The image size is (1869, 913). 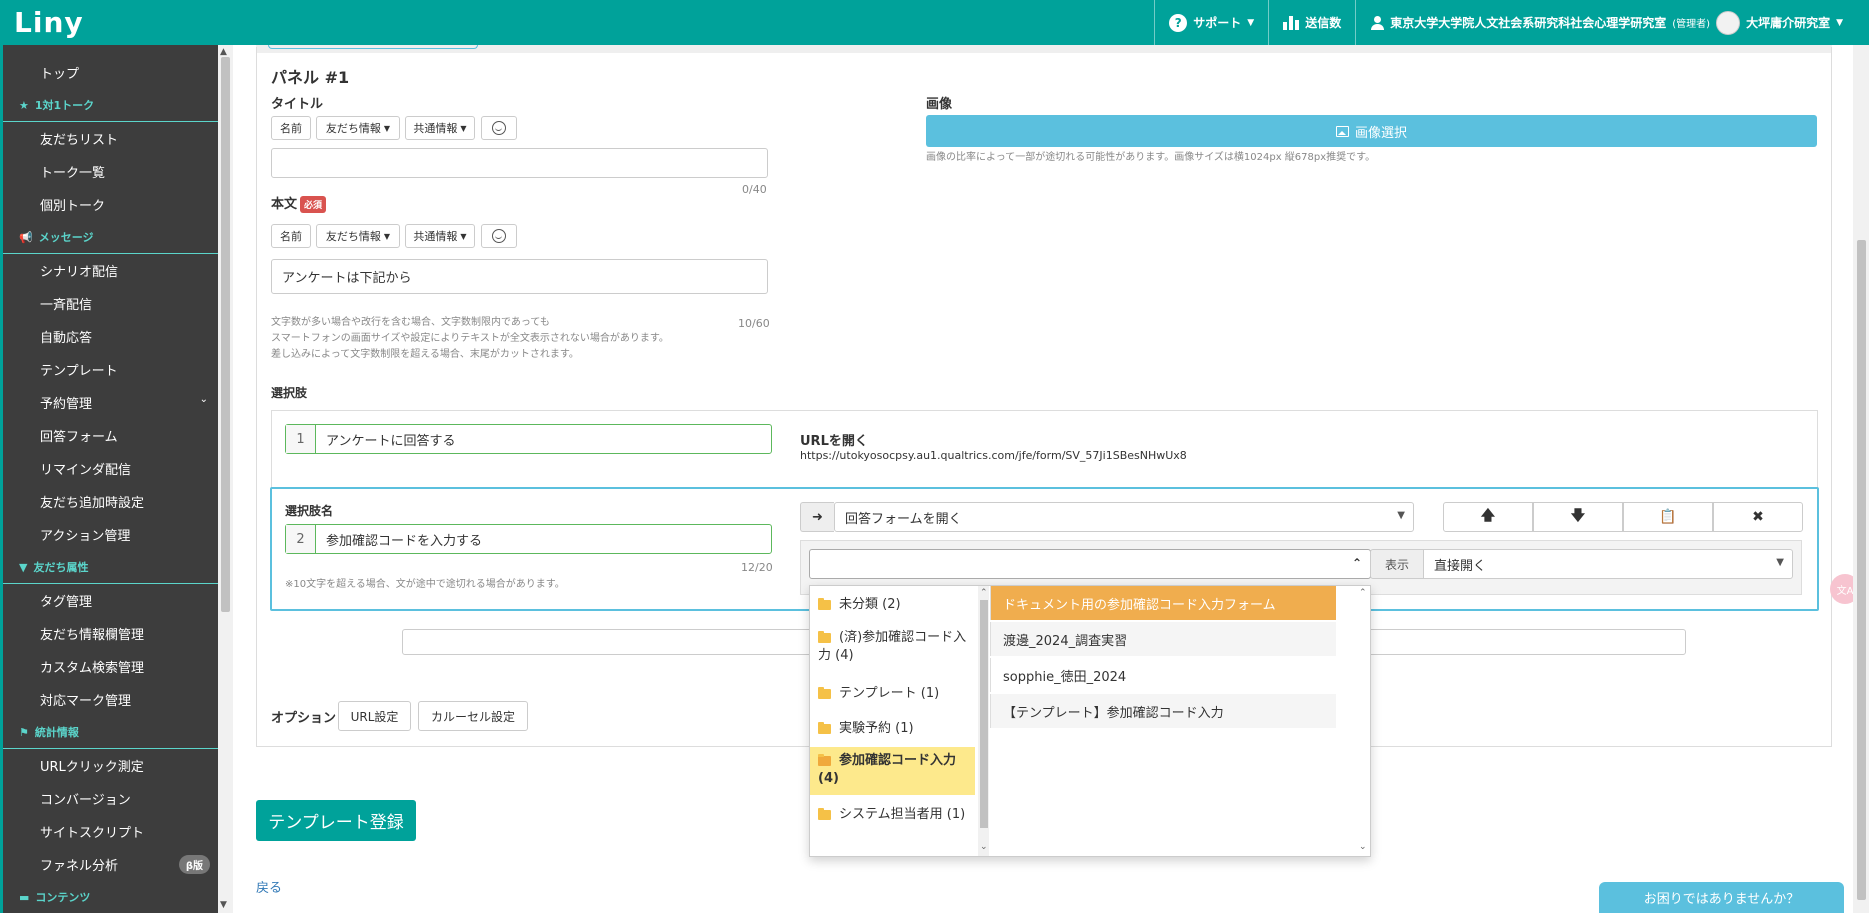 What do you see at coordinates (754, 323) in the screenshot?
I see `body-counter: 10/60` at bounding box center [754, 323].